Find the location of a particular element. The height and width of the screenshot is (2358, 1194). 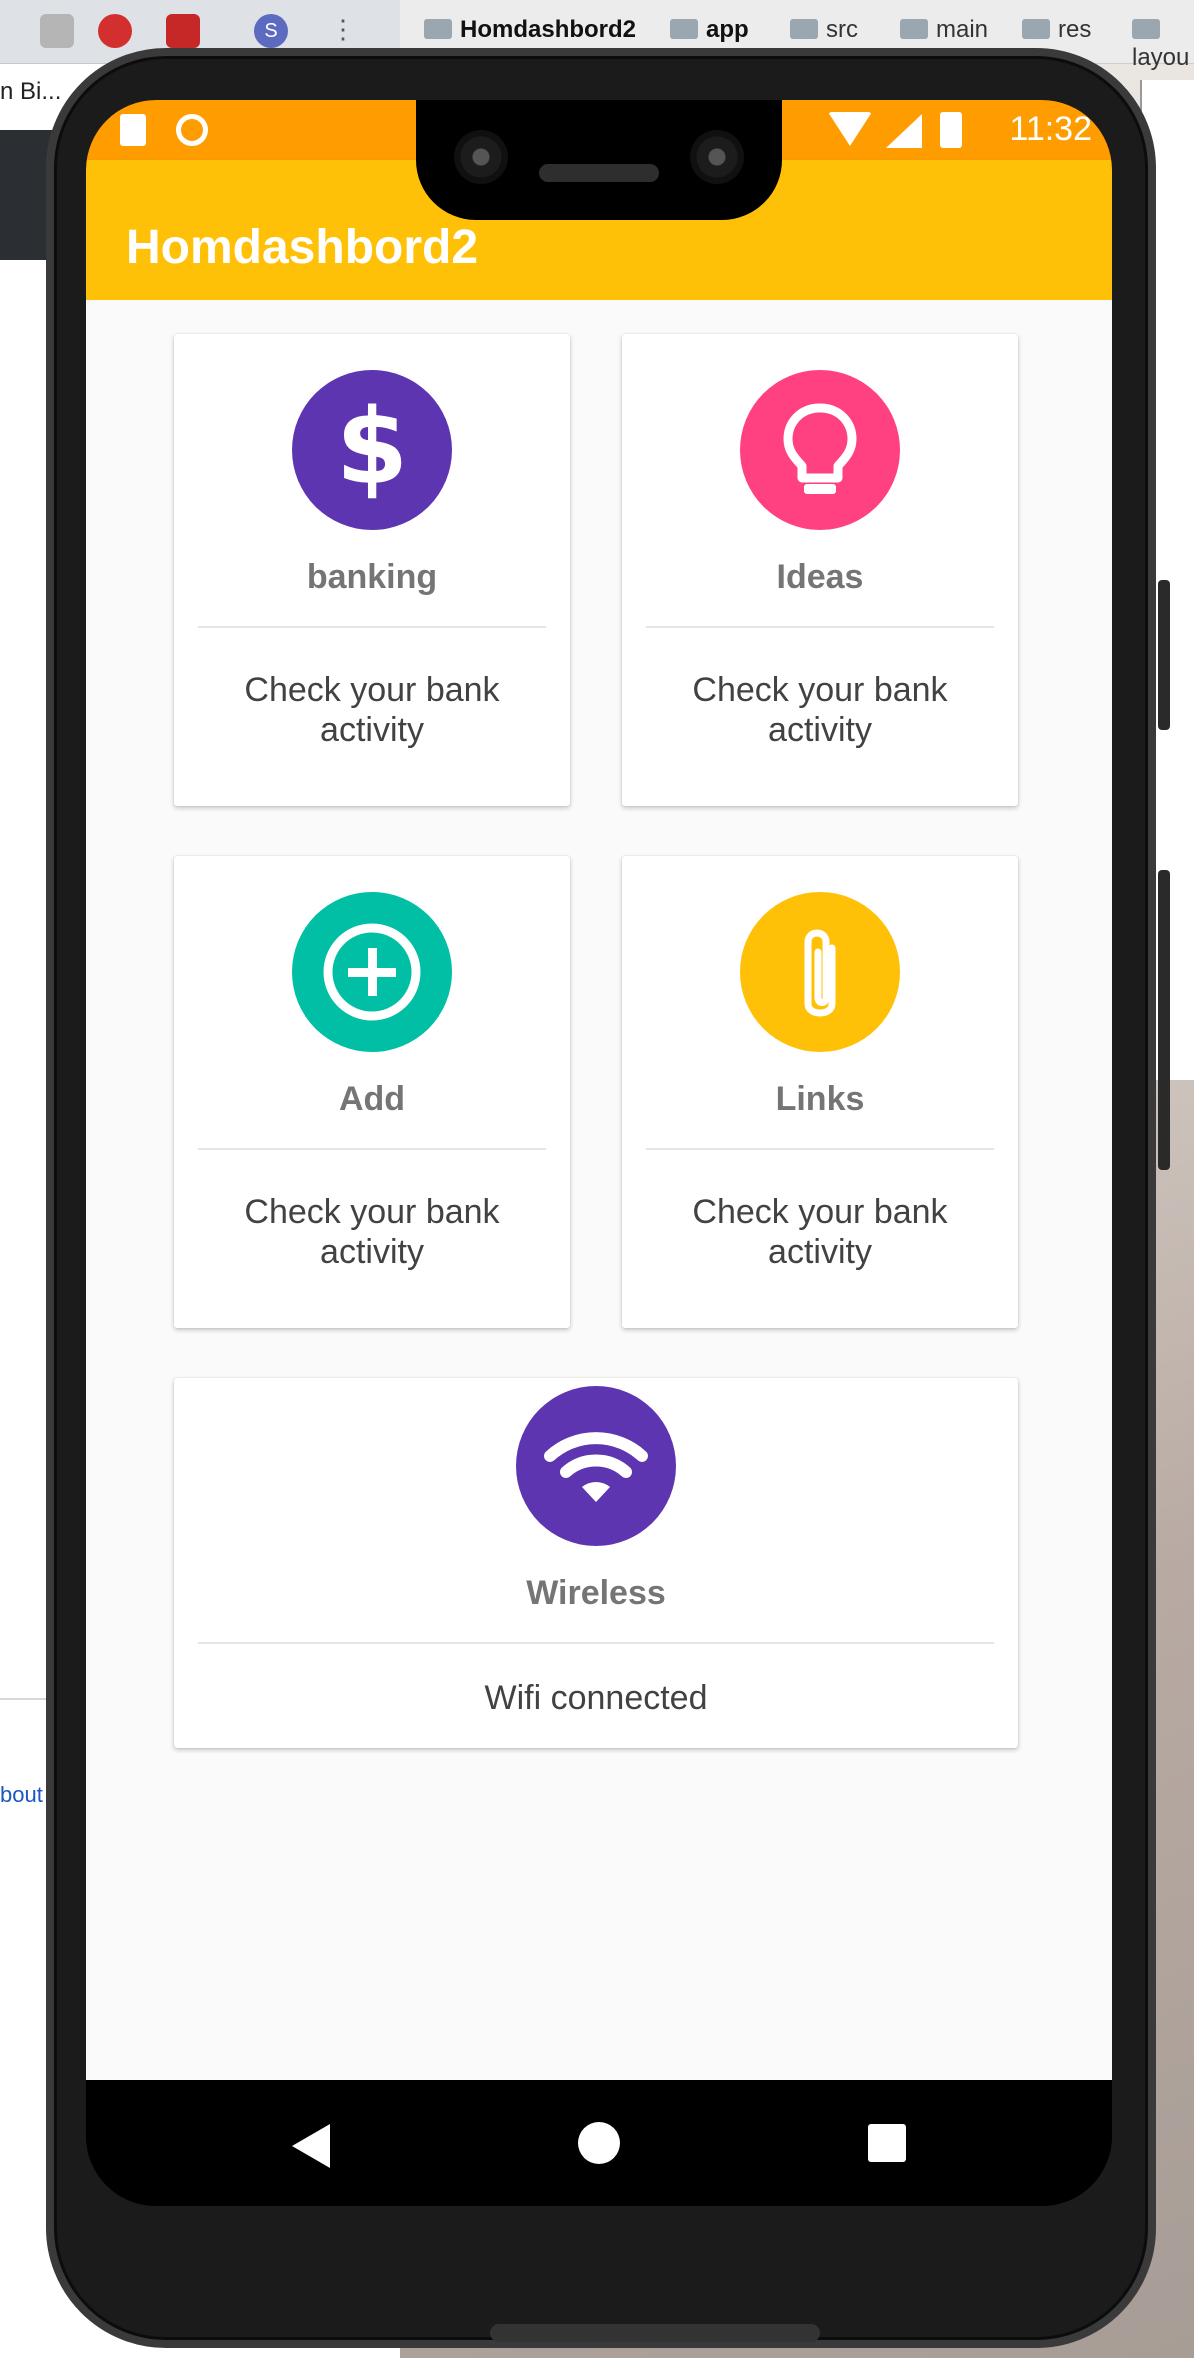

navigation-bar is located at coordinates (599, 2143).